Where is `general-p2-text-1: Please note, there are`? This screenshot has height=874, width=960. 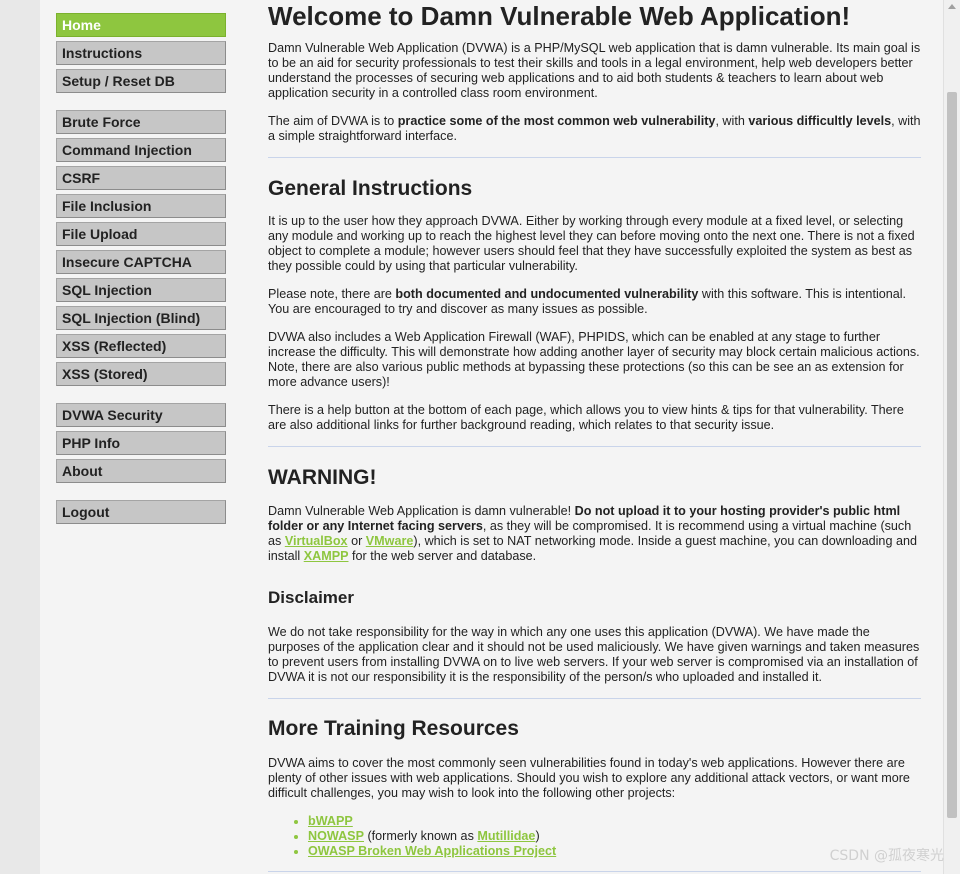 general-p2-text-1: Please note, there are is located at coordinates (332, 294).